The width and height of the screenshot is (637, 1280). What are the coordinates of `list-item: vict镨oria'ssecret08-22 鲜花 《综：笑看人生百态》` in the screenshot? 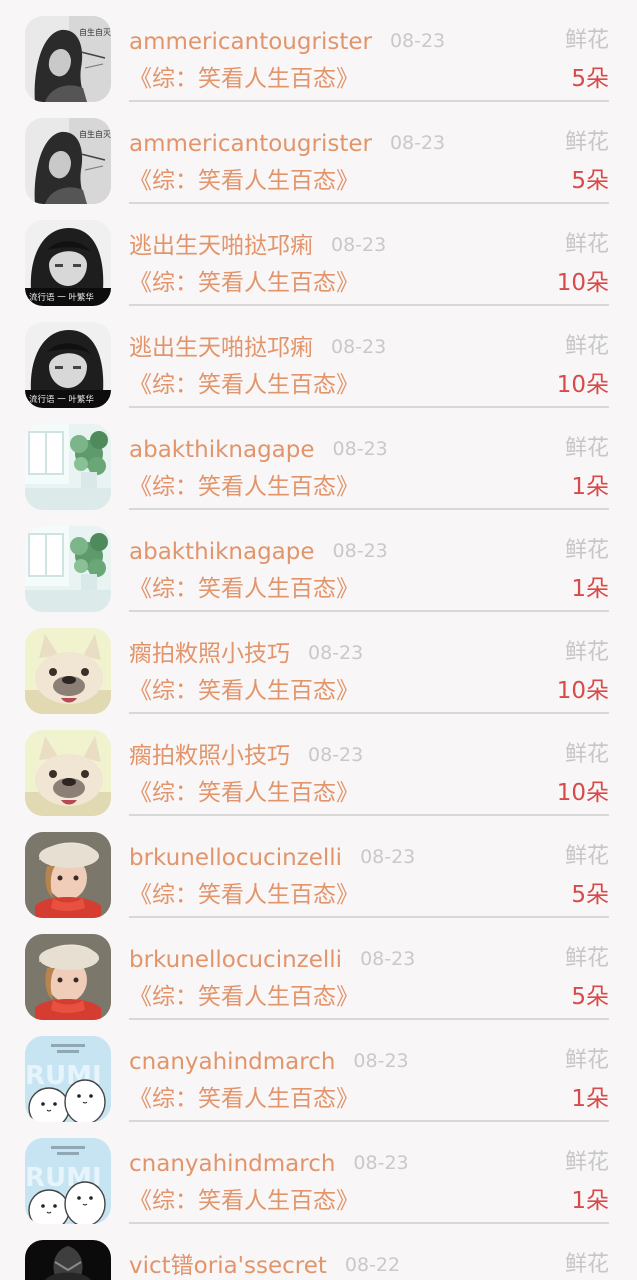 It's located at (318, 1252).